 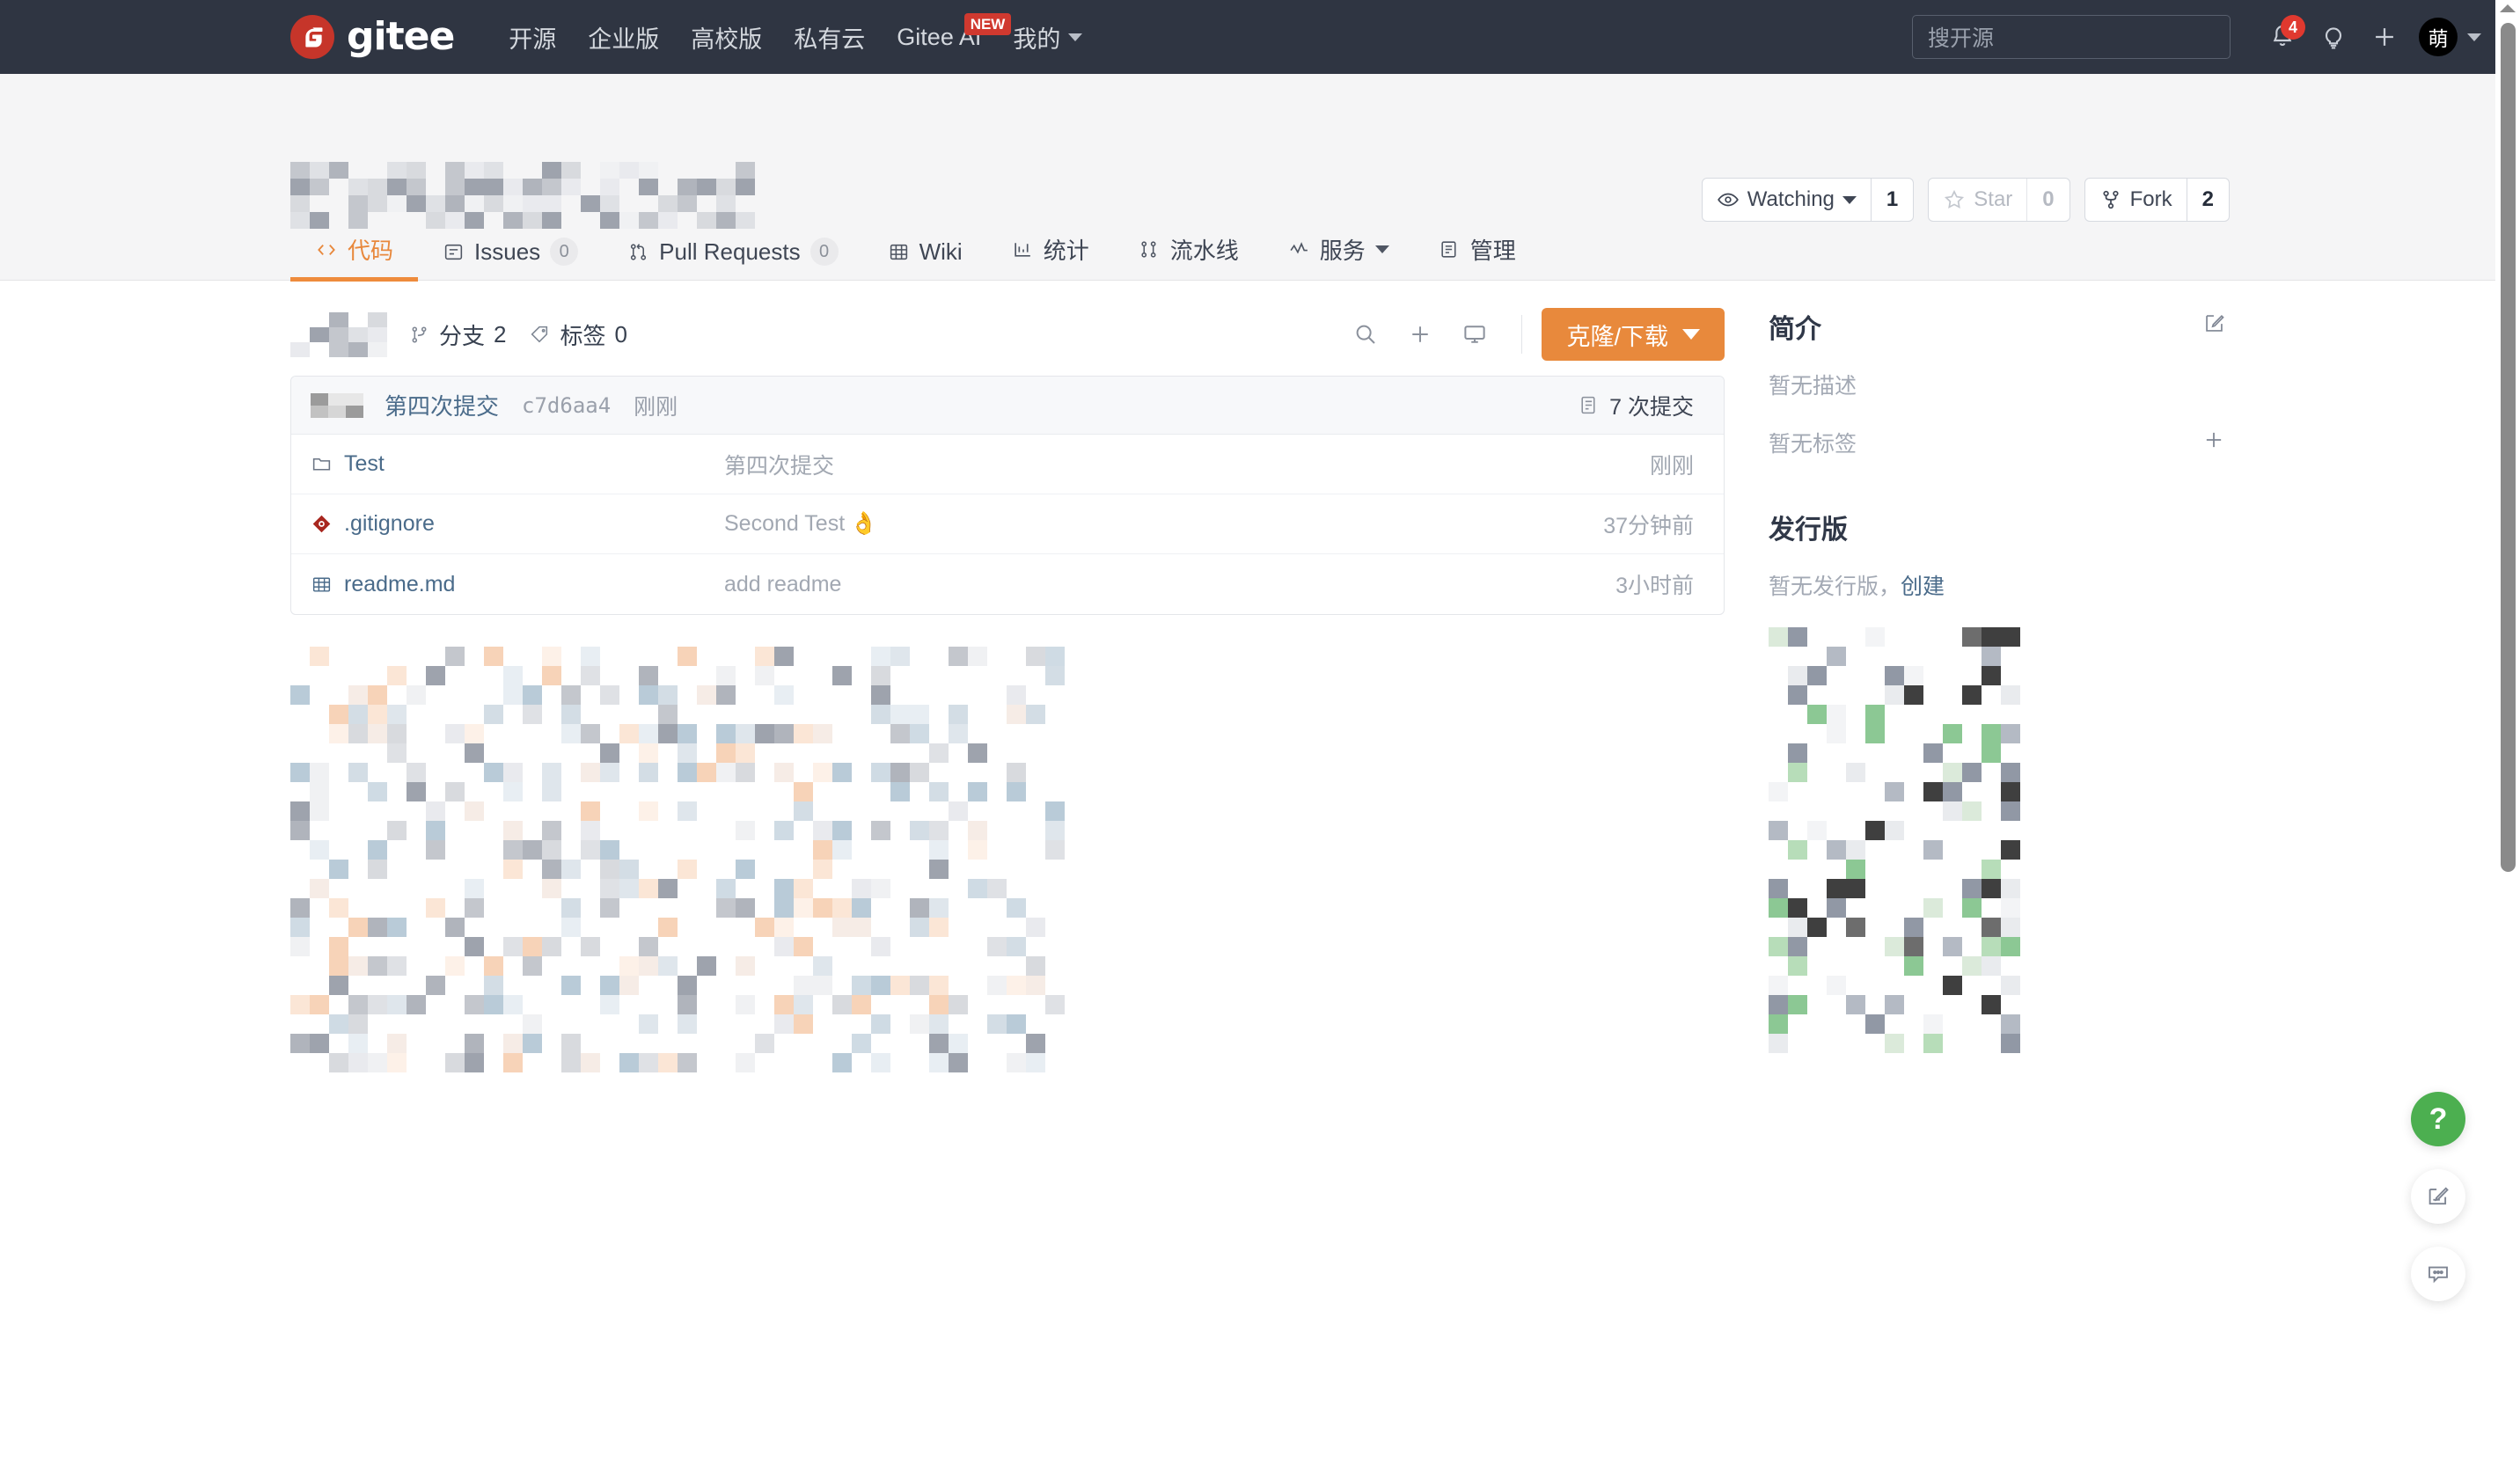 I want to click on no-tags-text: 暂无标签, so click(x=1813, y=445).